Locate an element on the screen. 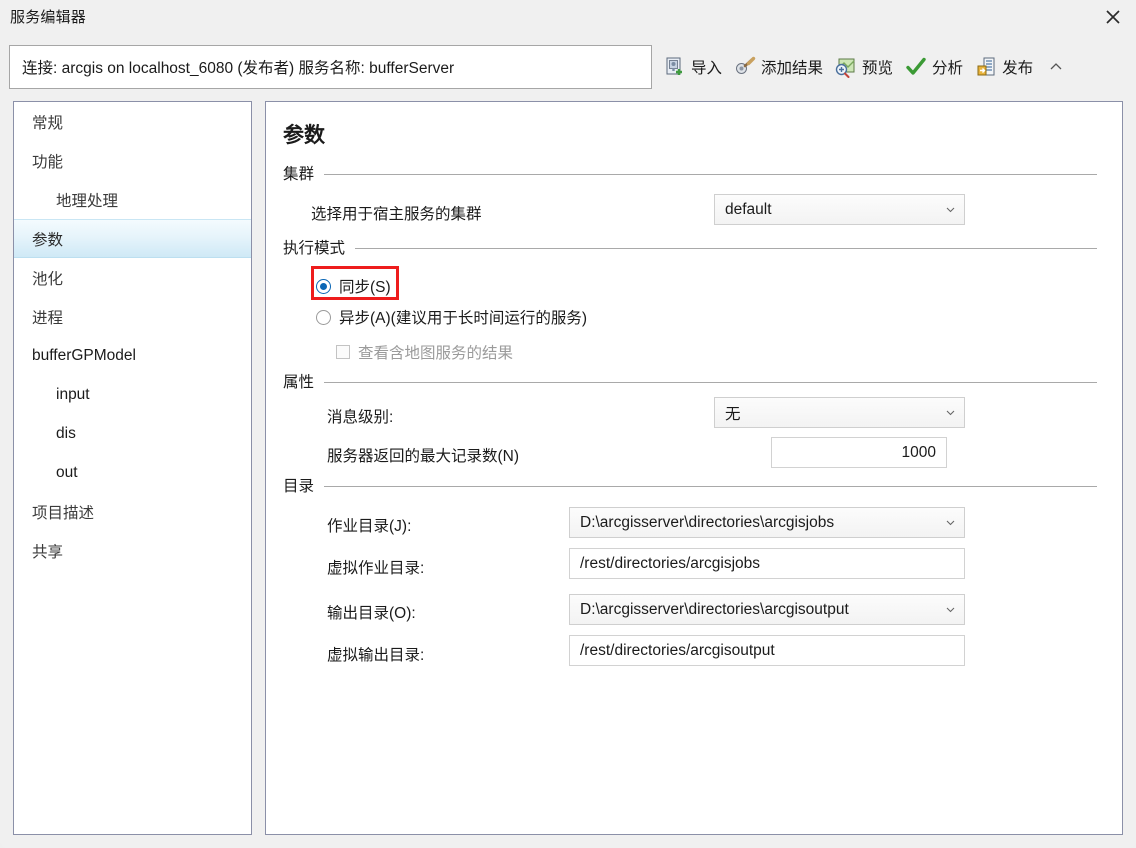  sidebar-item-buffergpmodel: bufferGPModel is located at coordinates (132, 355).